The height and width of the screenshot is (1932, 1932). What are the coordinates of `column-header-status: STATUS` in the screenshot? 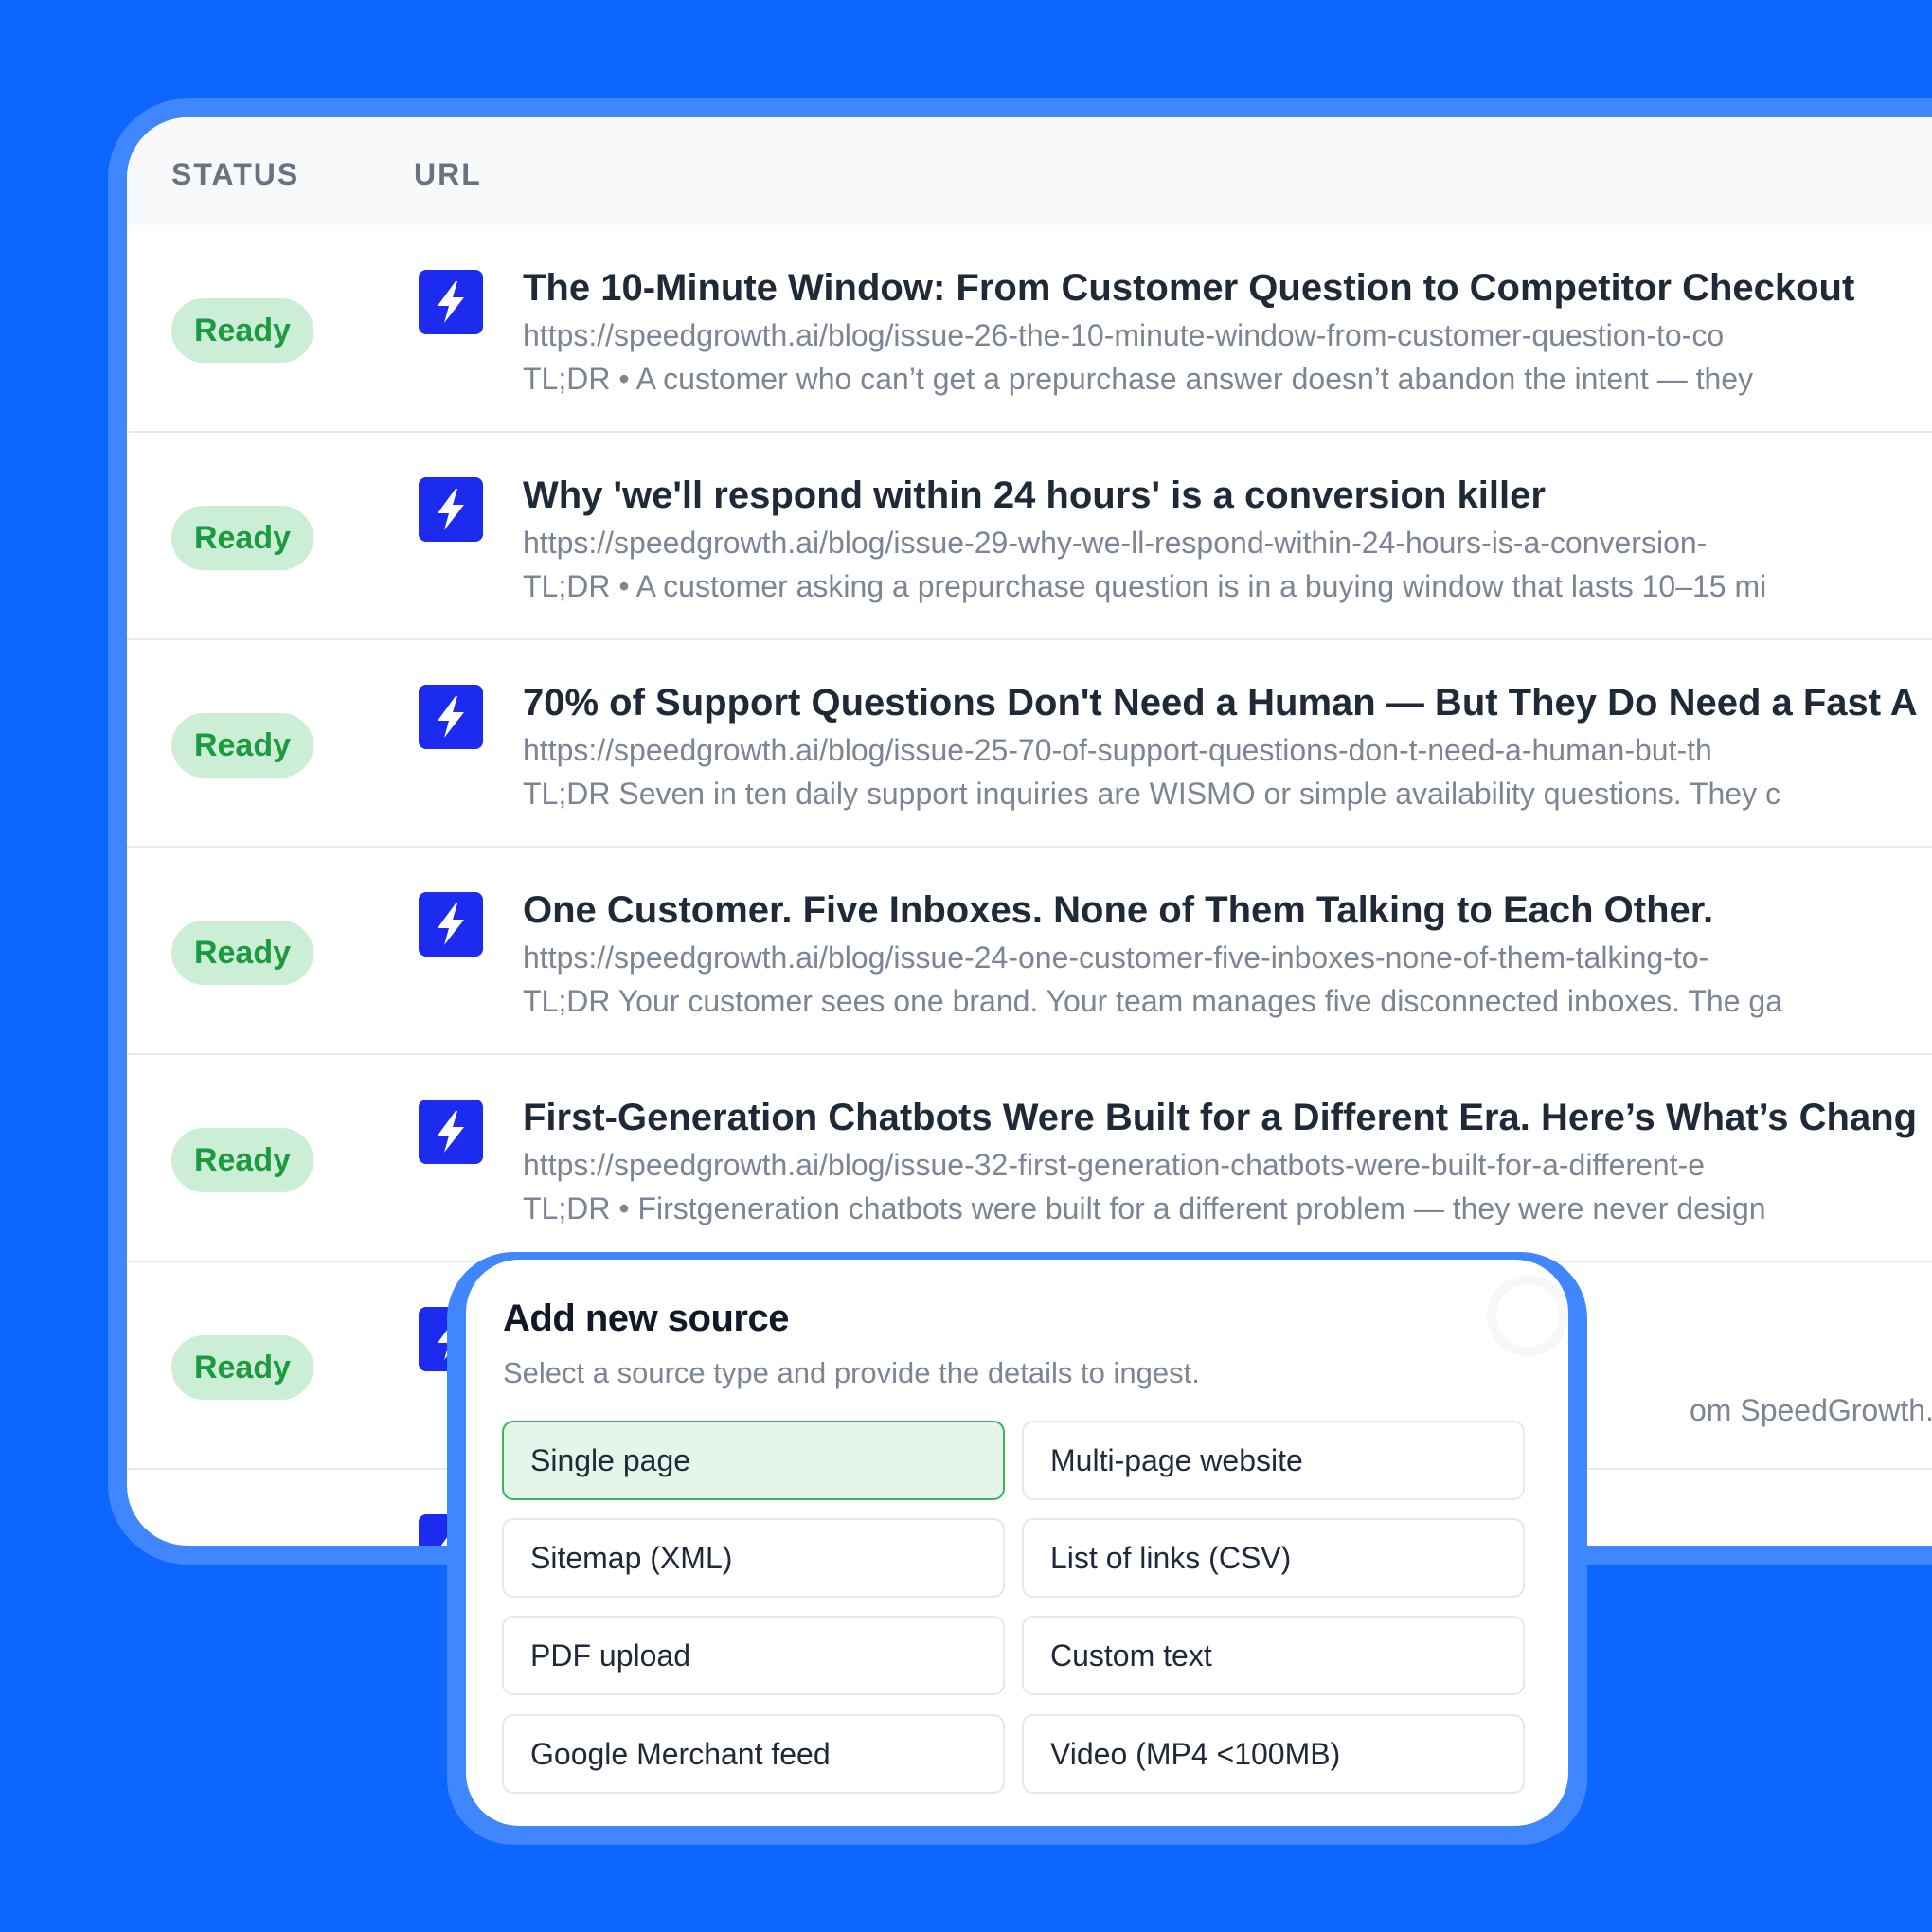 It's located at (235, 174).